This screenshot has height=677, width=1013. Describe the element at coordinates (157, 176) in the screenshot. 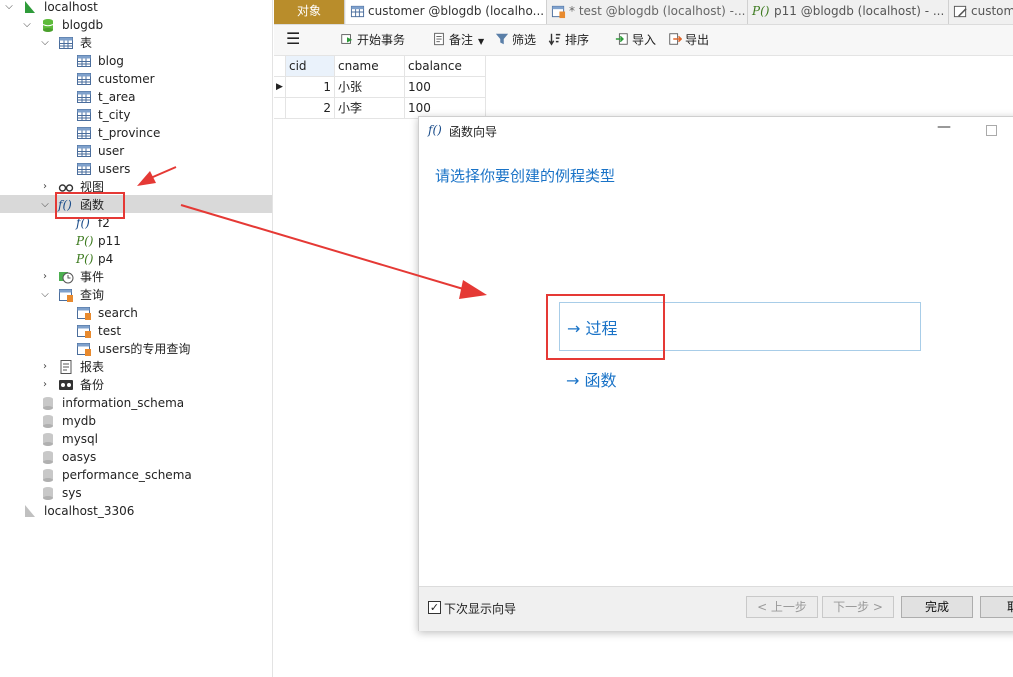

I see `annotation-arrow-tree` at that location.